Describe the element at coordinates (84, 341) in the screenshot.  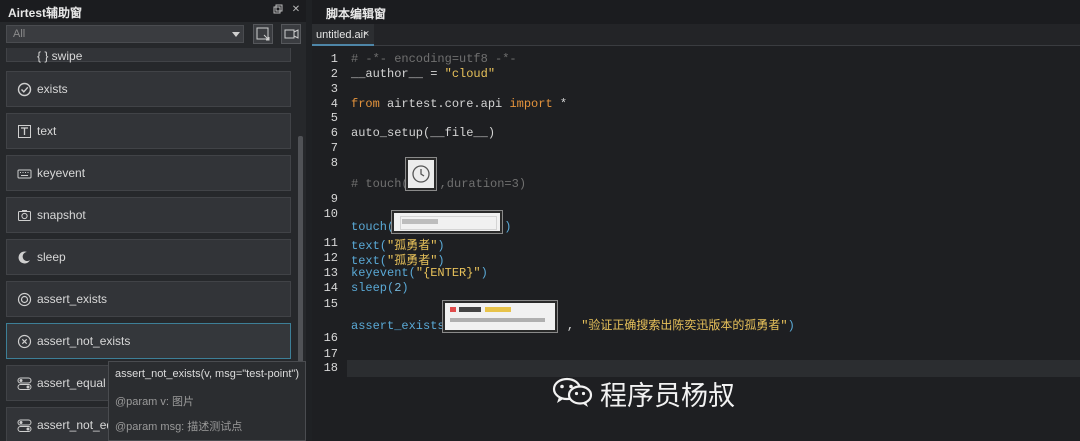
I see `api-item-label: assert_not_exists` at that location.